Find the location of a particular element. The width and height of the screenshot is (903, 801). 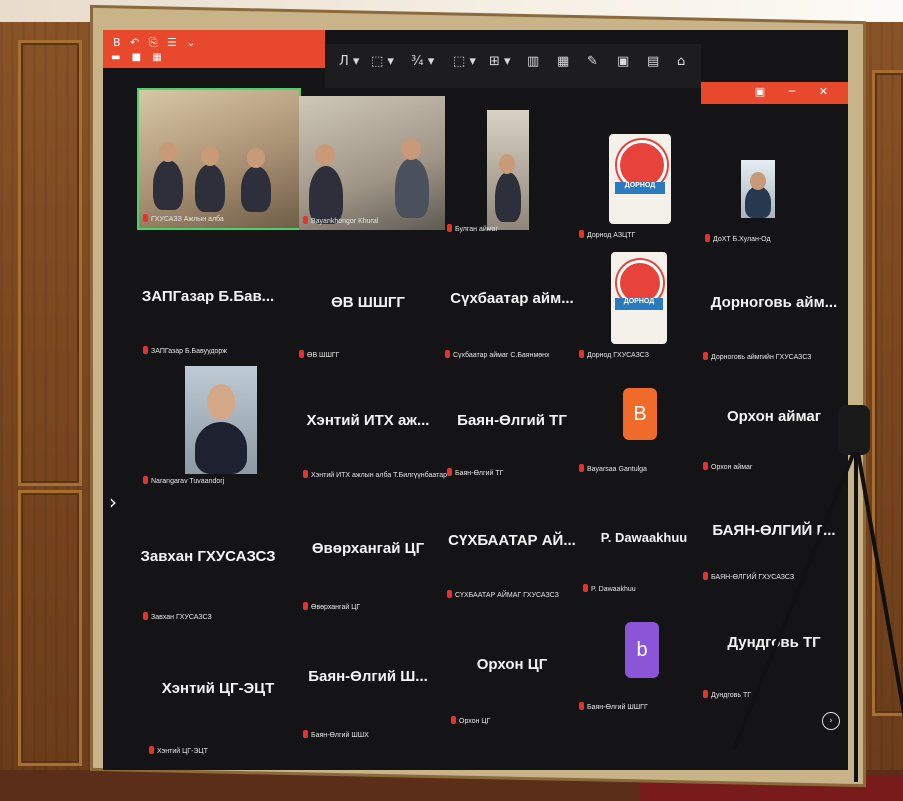

tile-label: Дорноговь аймгийн ГХУСАЗСЗ is located at coordinates (757, 356).